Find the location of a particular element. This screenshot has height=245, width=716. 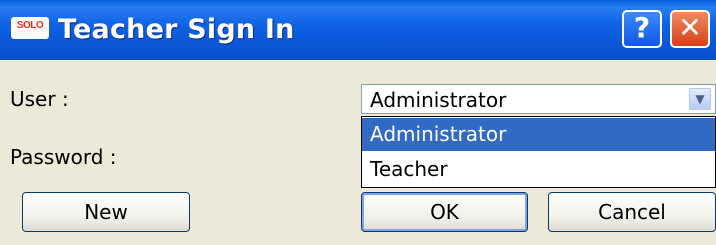

new-button: New is located at coordinates (106, 212).